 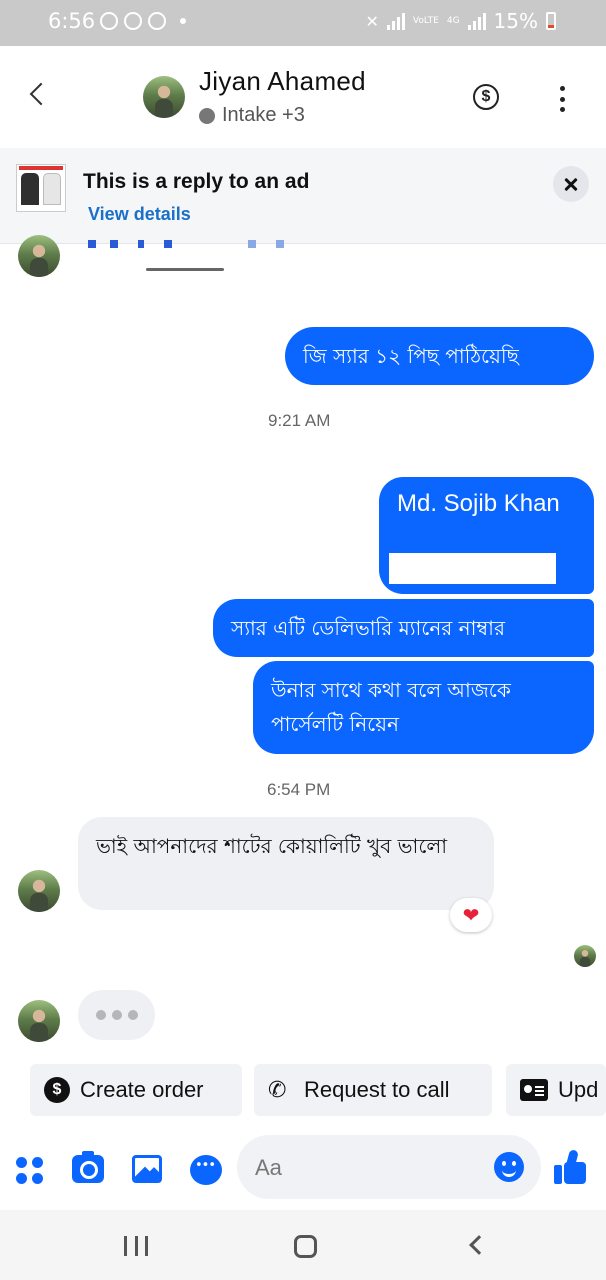 What do you see at coordinates (303, 196) in the screenshot?
I see `ad-reply-banner: This is a reply to an ad View details` at bounding box center [303, 196].